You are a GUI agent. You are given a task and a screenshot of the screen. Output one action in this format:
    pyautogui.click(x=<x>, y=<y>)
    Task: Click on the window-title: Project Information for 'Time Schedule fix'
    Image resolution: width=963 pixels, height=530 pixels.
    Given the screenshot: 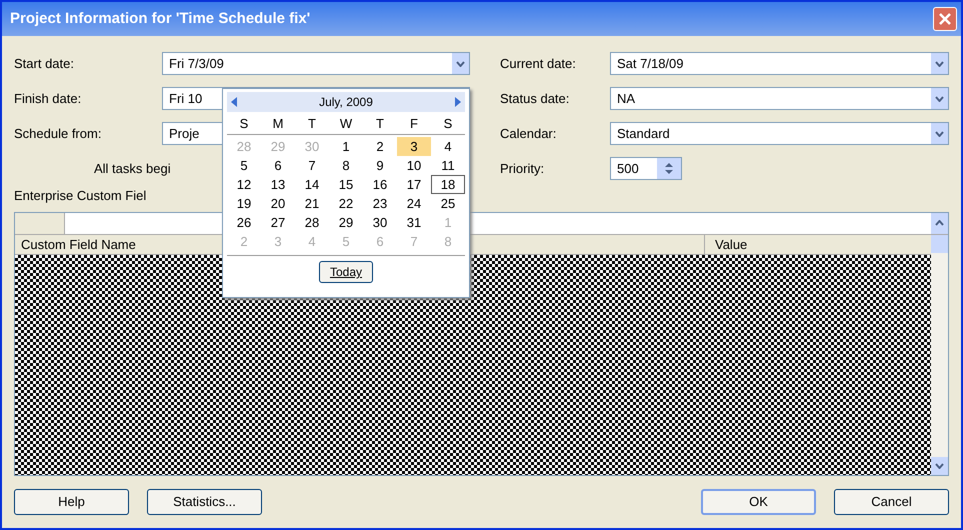 What is the action you would take?
    pyautogui.click(x=160, y=18)
    